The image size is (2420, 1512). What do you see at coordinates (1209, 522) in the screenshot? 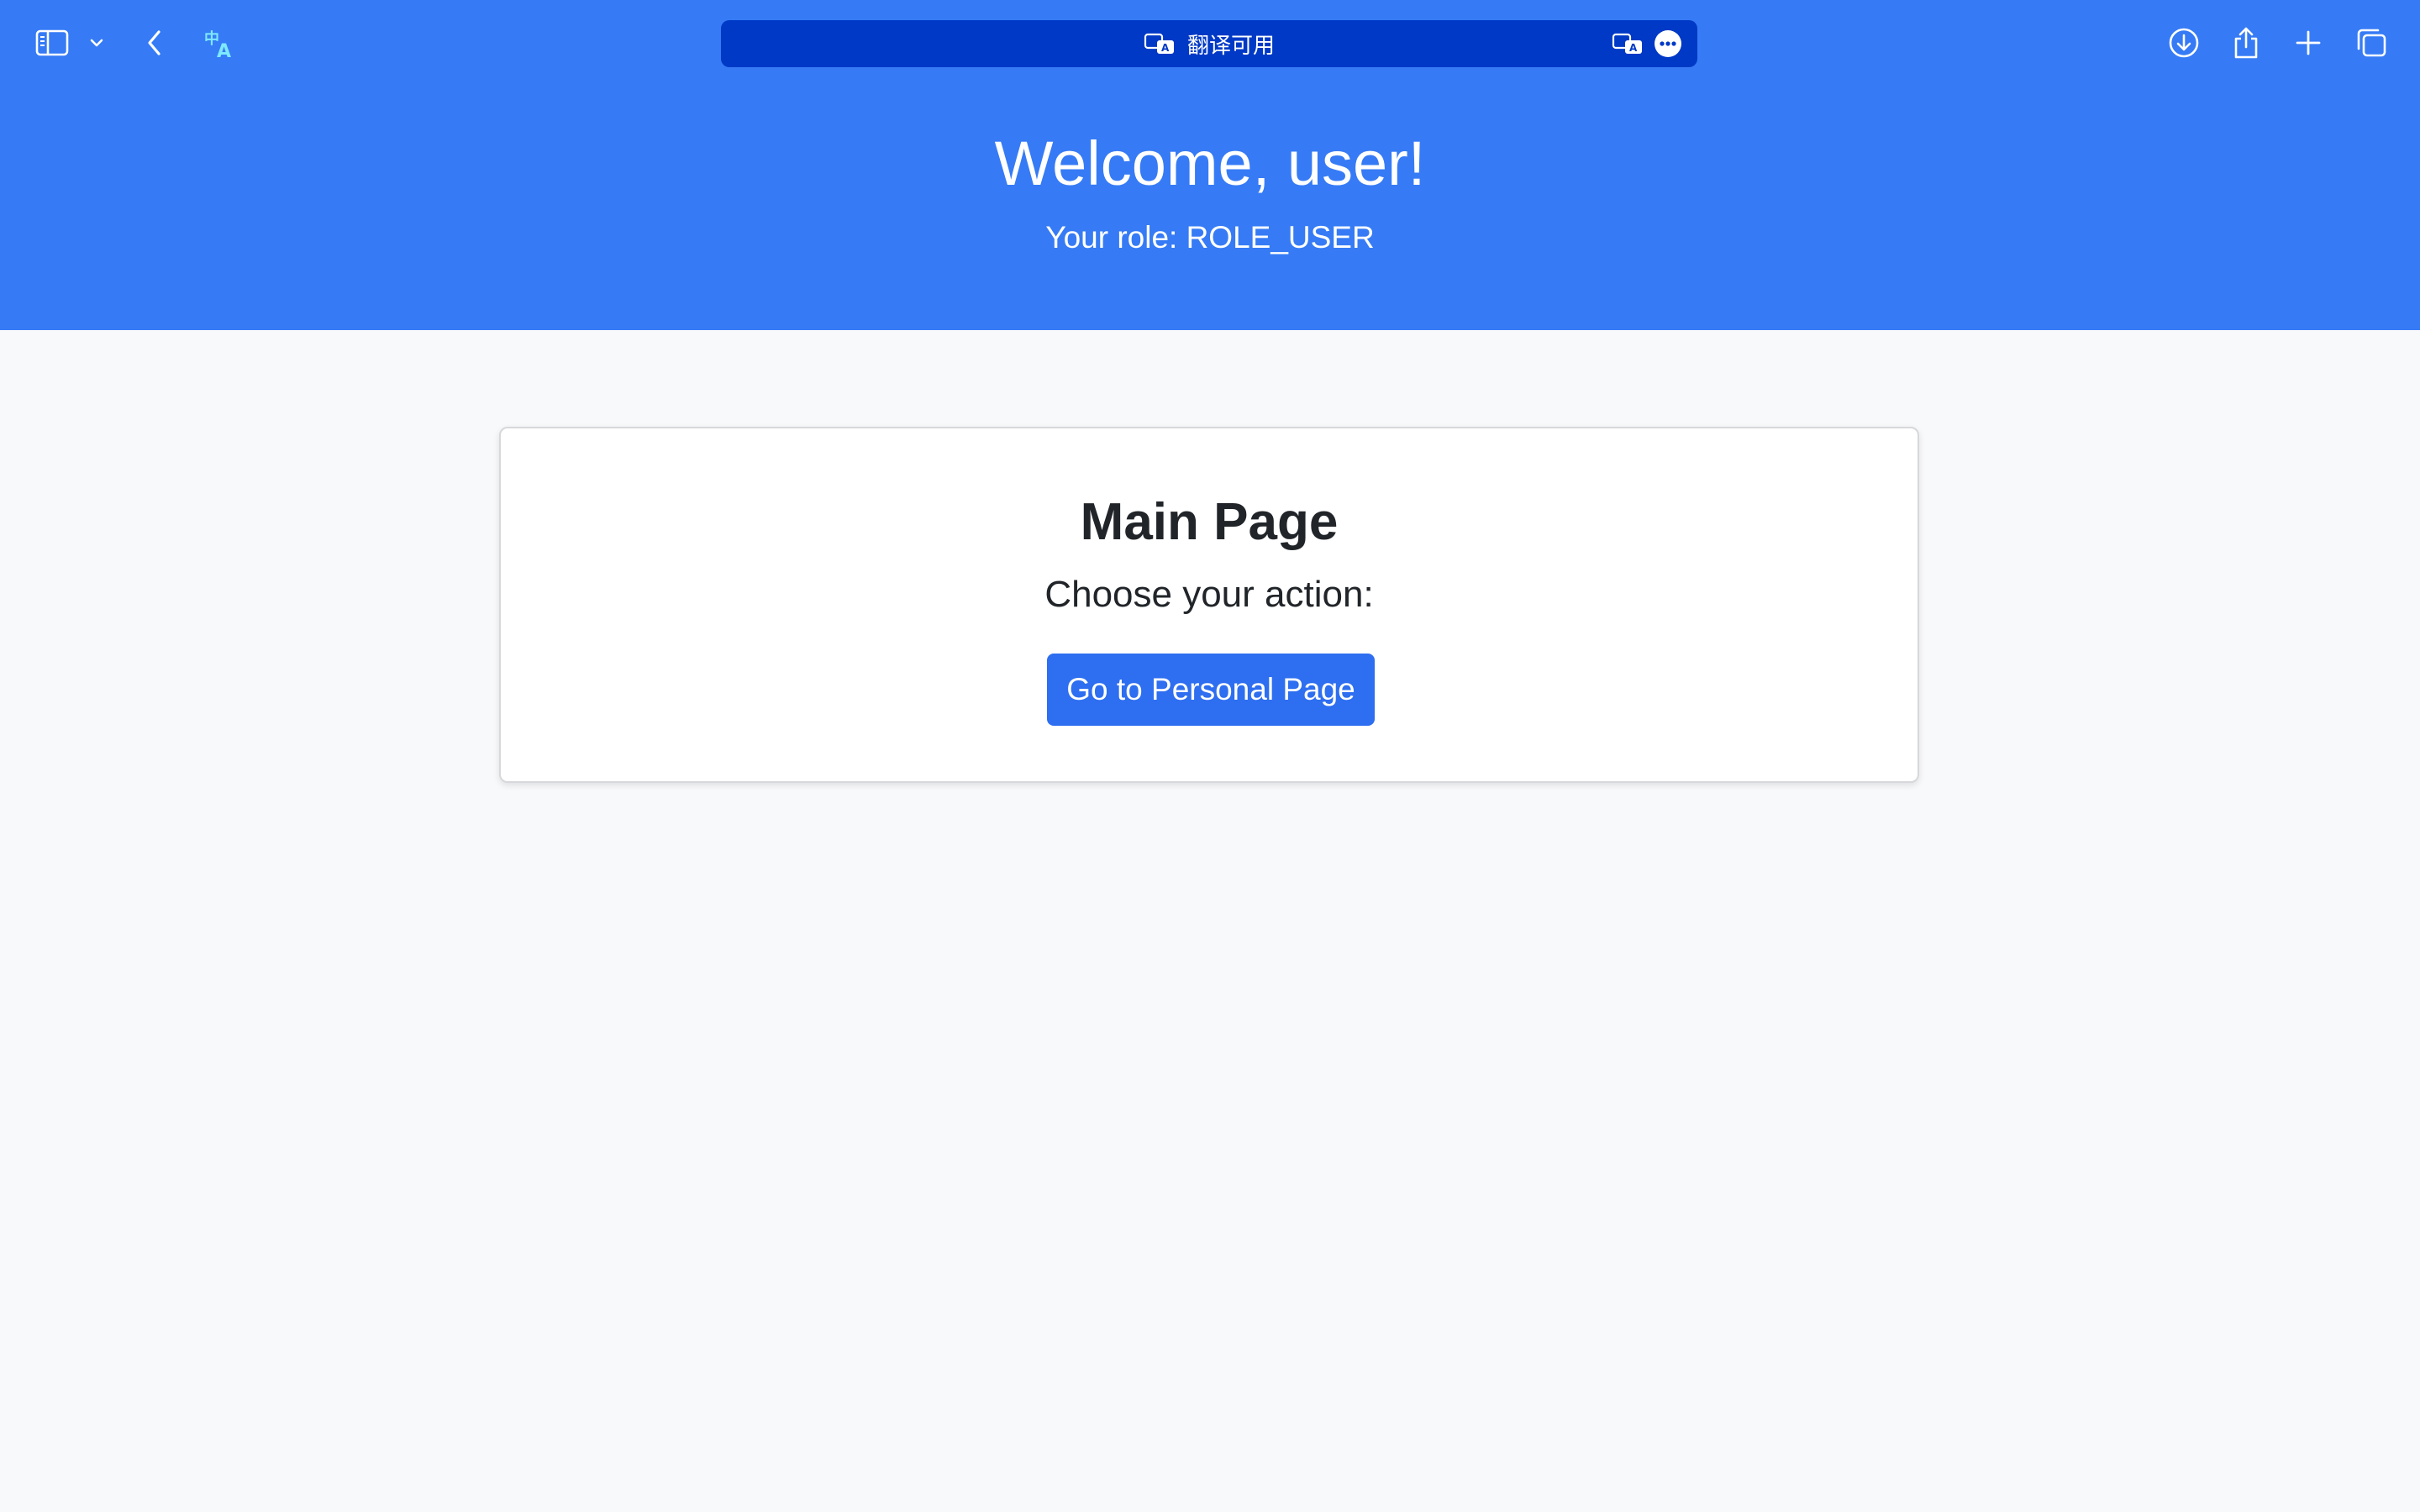
I see `card-title: Main Page` at bounding box center [1209, 522].